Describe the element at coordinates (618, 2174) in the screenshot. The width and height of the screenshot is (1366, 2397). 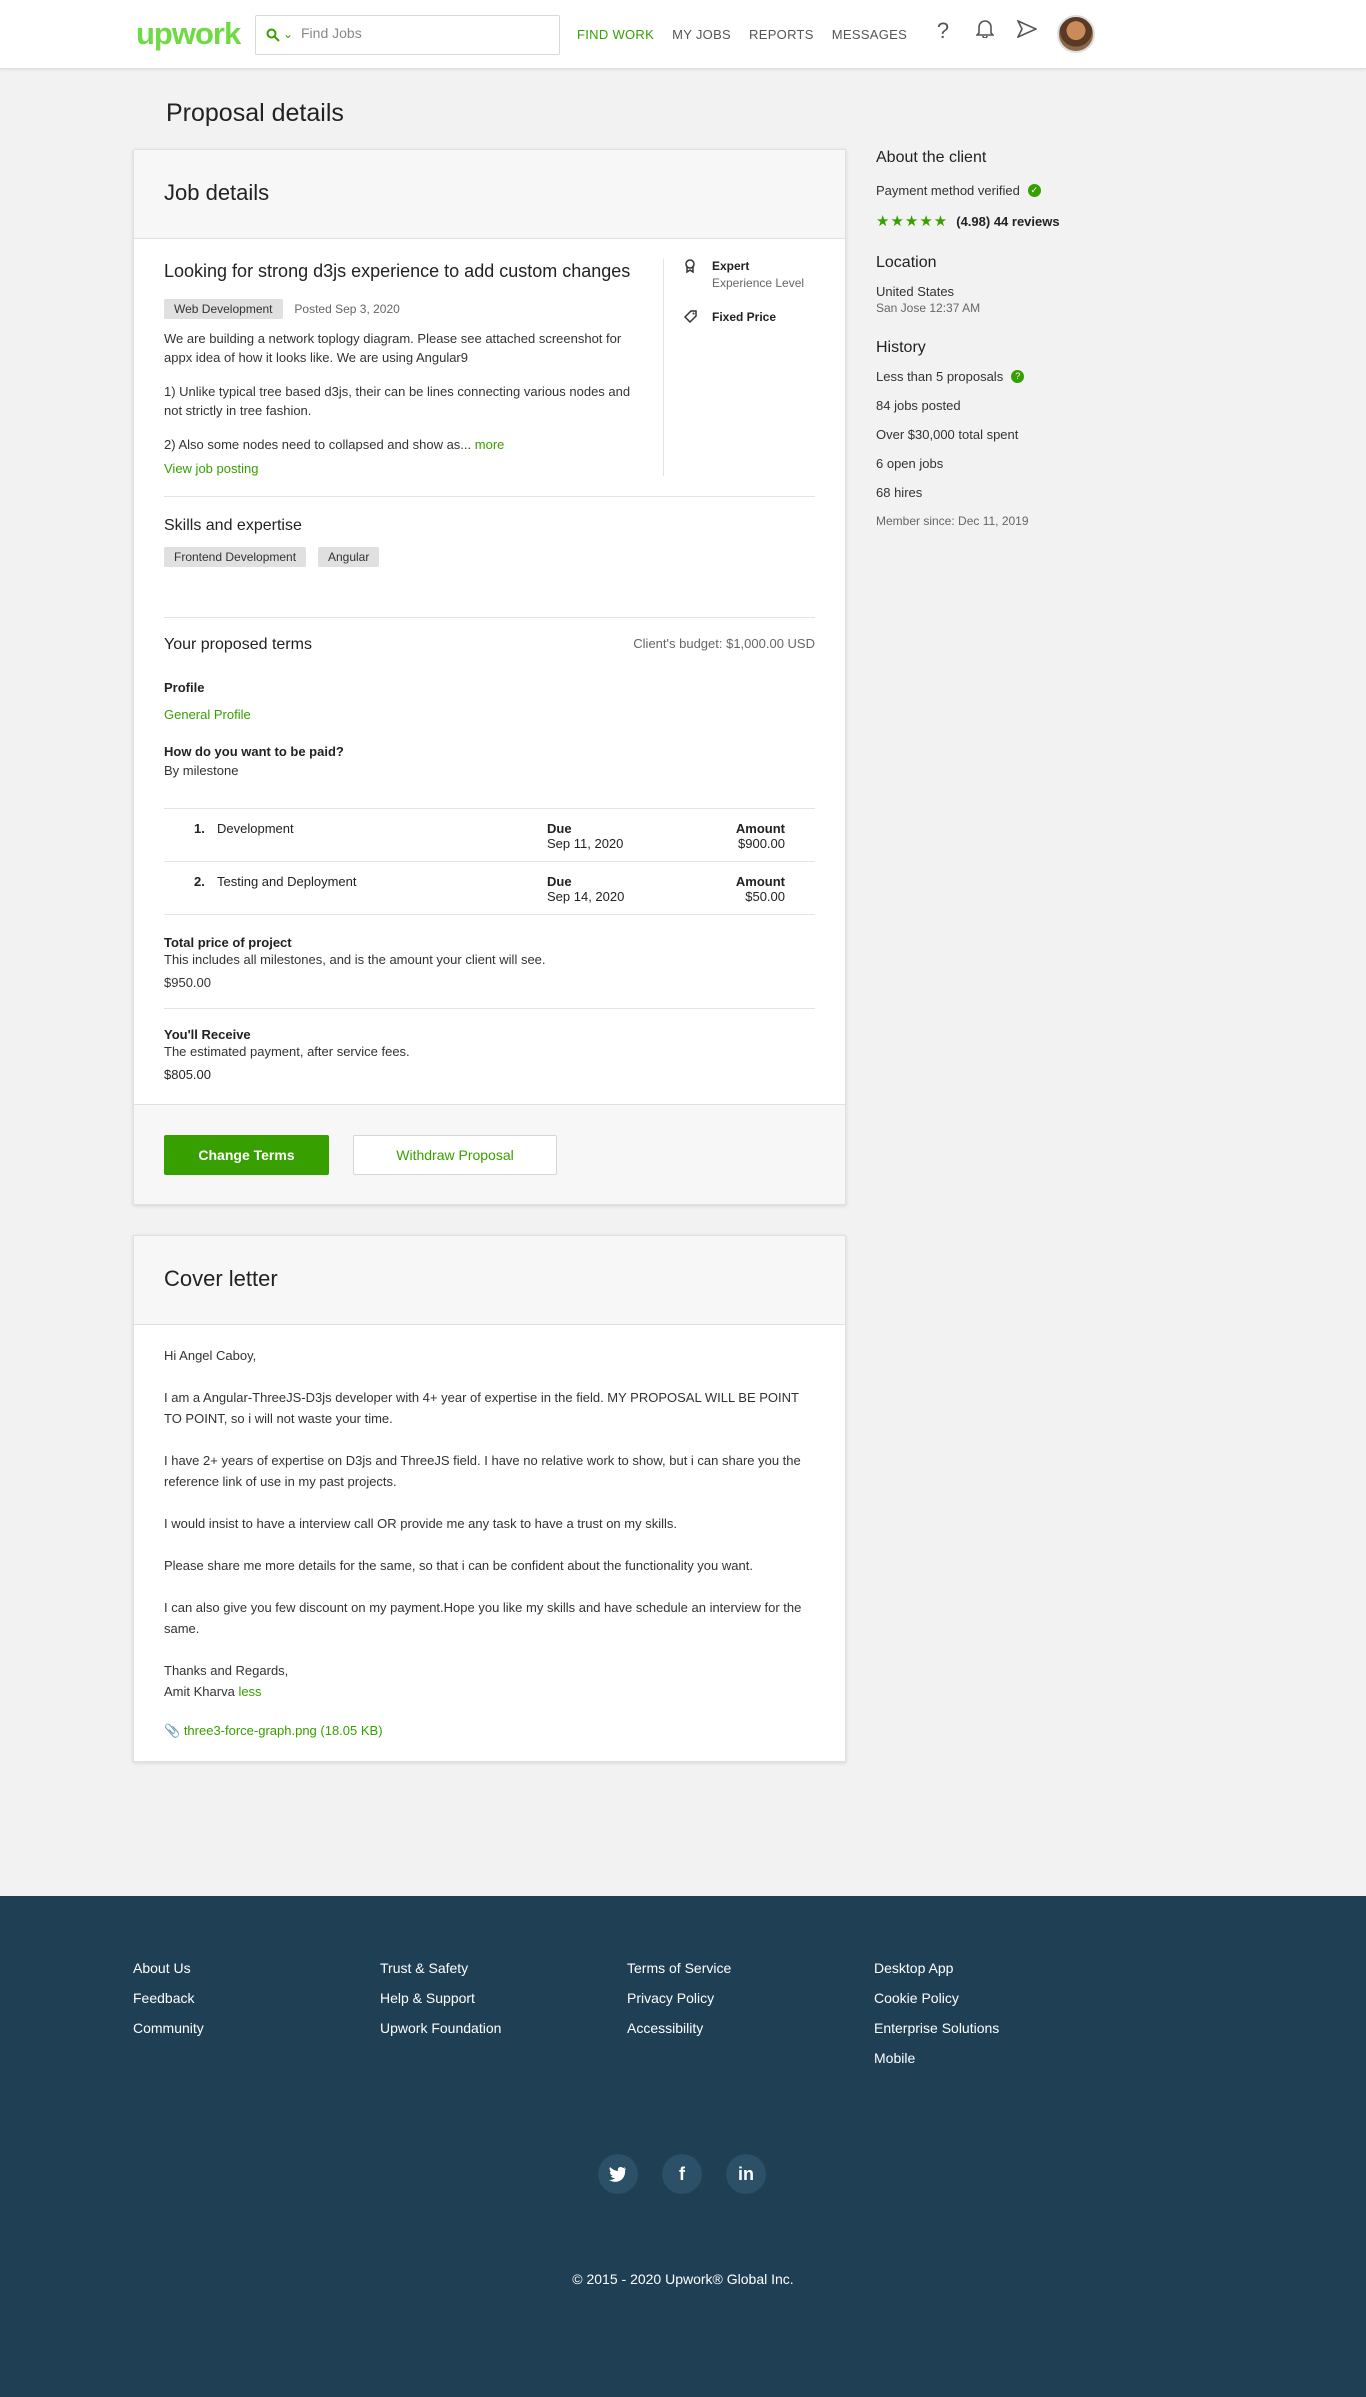
I see `twitter-icon` at that location.